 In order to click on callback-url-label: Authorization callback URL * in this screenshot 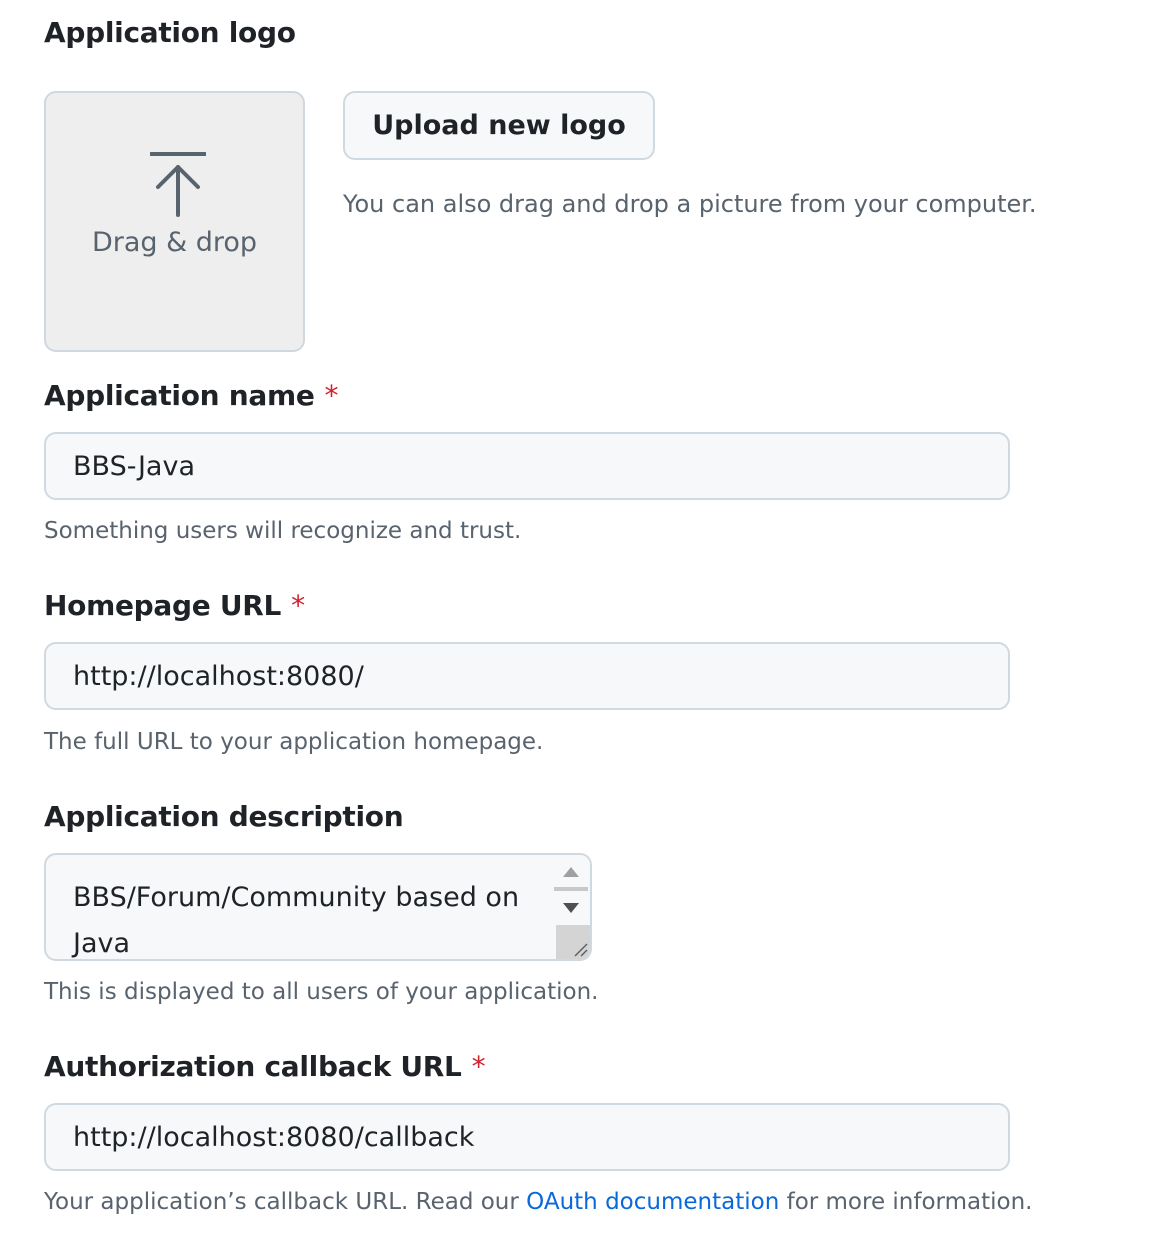, I will do `click(265, 1067)`.